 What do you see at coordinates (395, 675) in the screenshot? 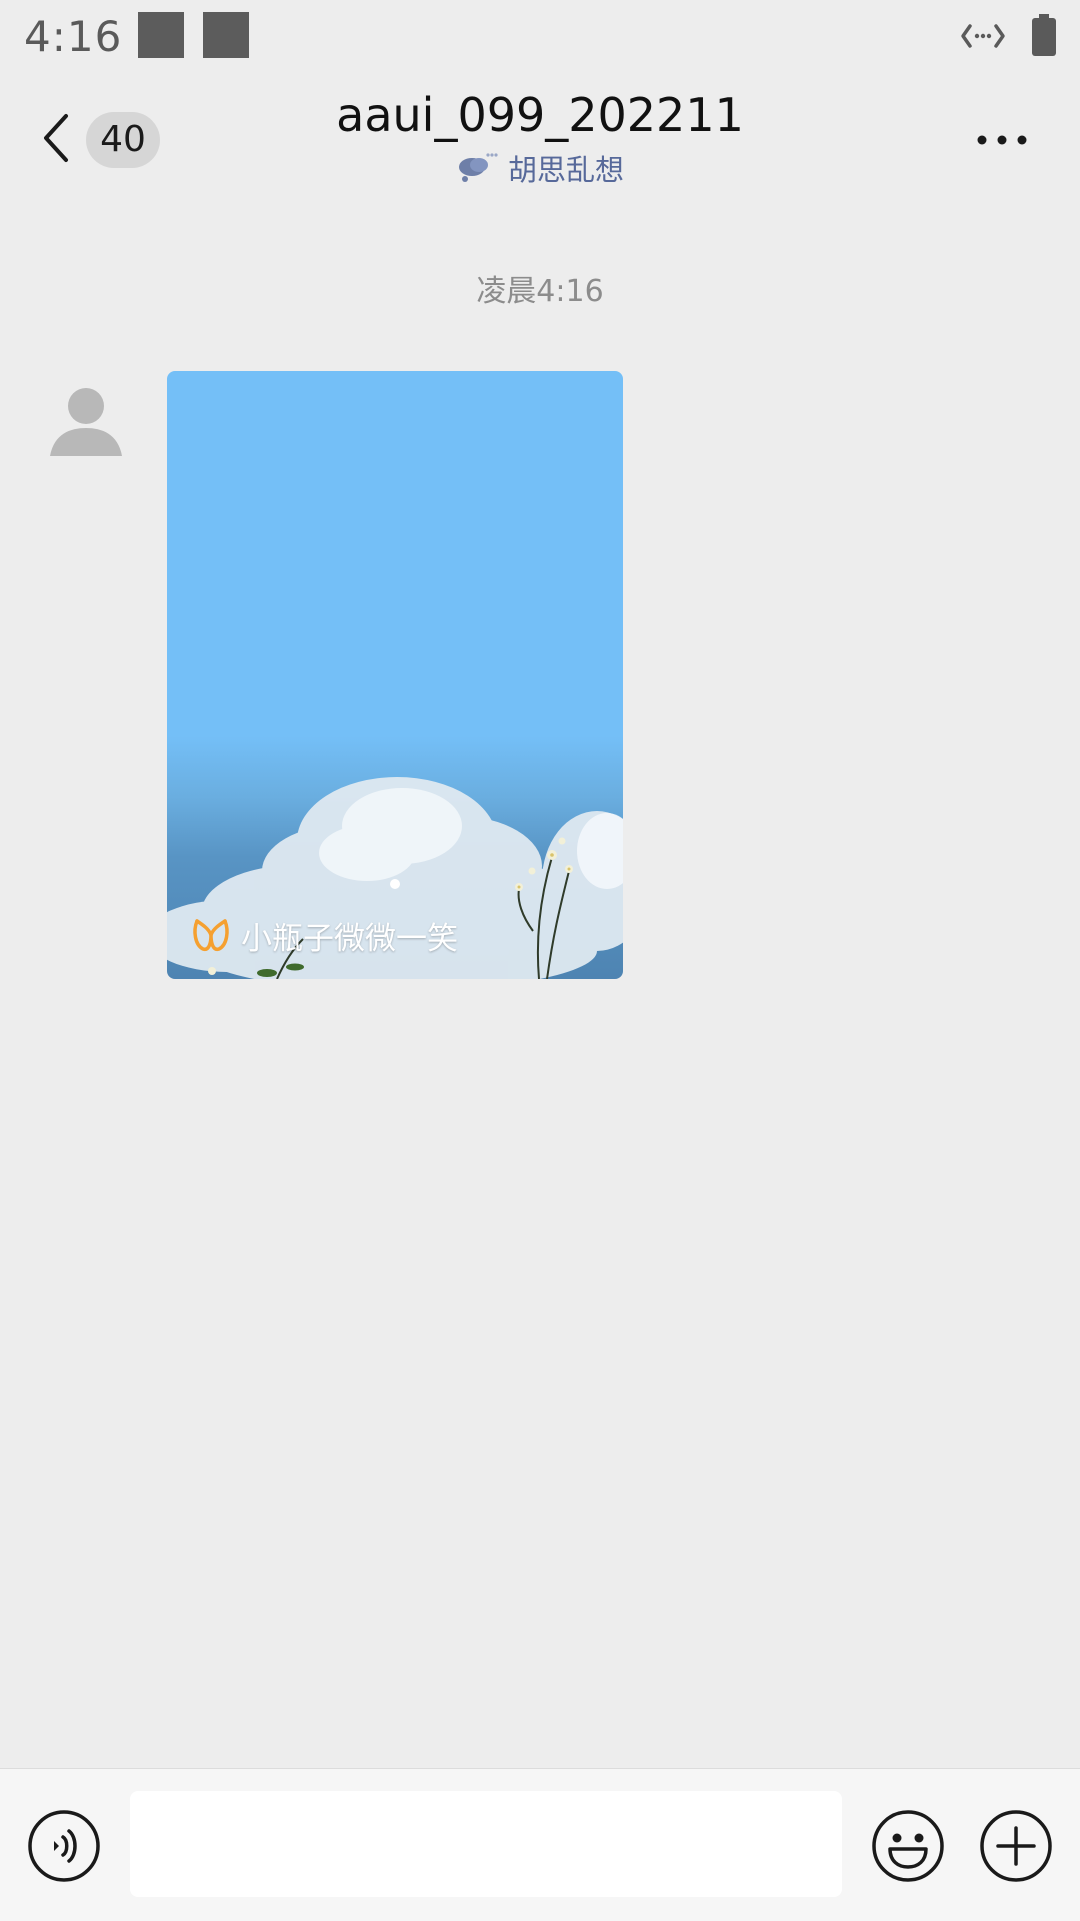
I see `bottle-message-card: 小瓶子微微一笑` at bounding box center [395, 675].